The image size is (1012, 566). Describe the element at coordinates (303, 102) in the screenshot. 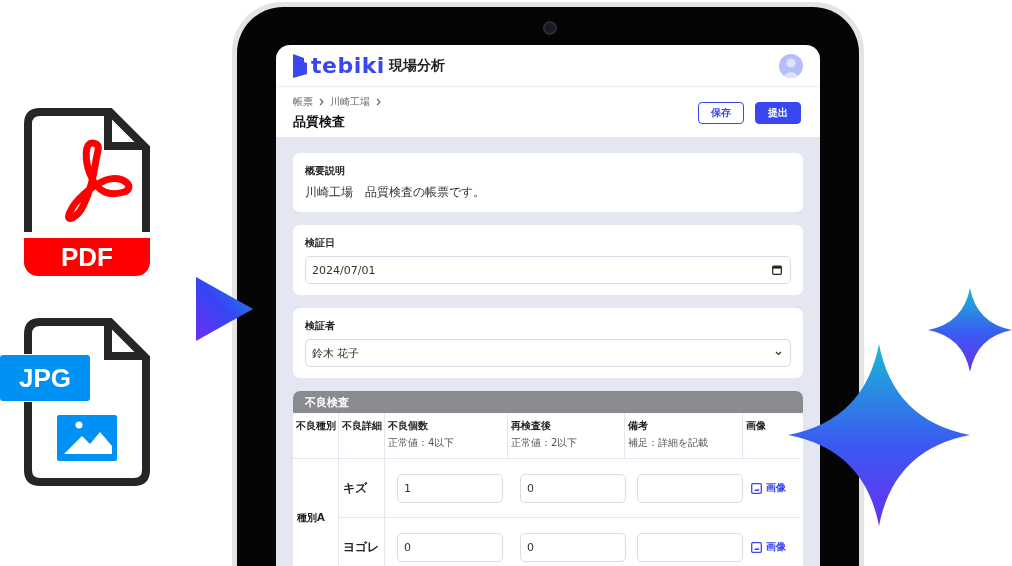

I see `breadcrumb-link: 帳票` at that location.